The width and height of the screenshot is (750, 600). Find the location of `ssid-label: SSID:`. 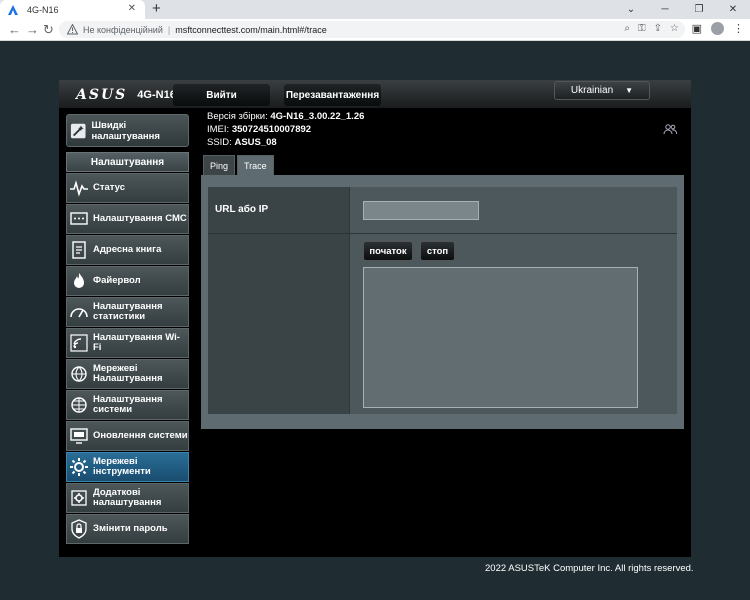

ssid-label: SSID: is located at coordinates (219, 142).